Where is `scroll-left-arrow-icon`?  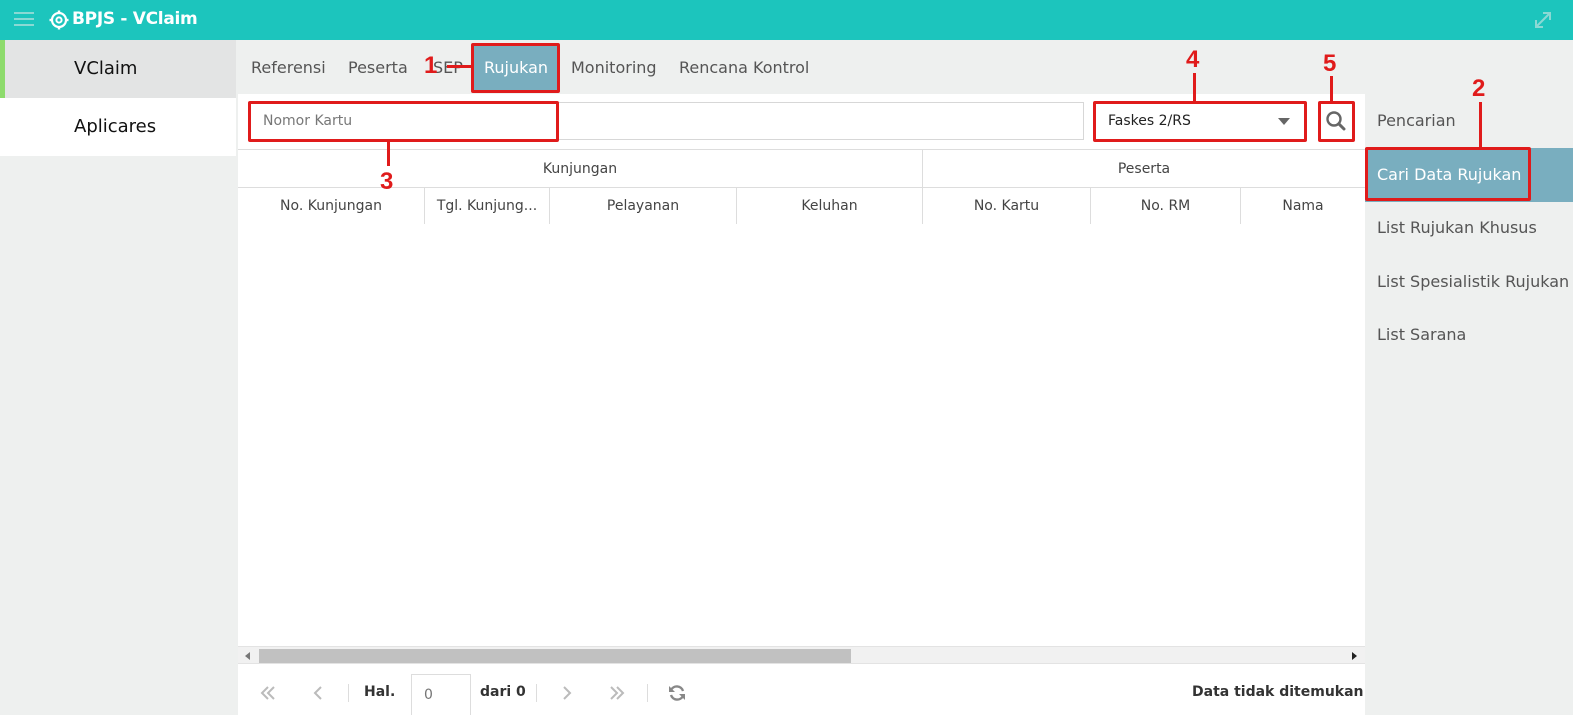
scroll-left-arrow-icon is located at coordinates (247, 656).